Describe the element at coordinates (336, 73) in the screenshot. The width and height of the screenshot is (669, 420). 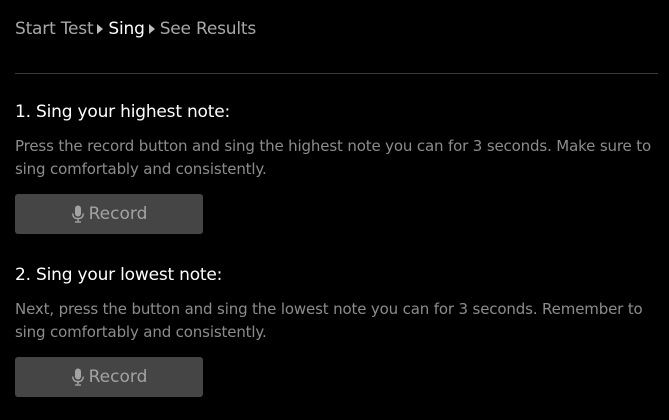
I see `divider` at that location.